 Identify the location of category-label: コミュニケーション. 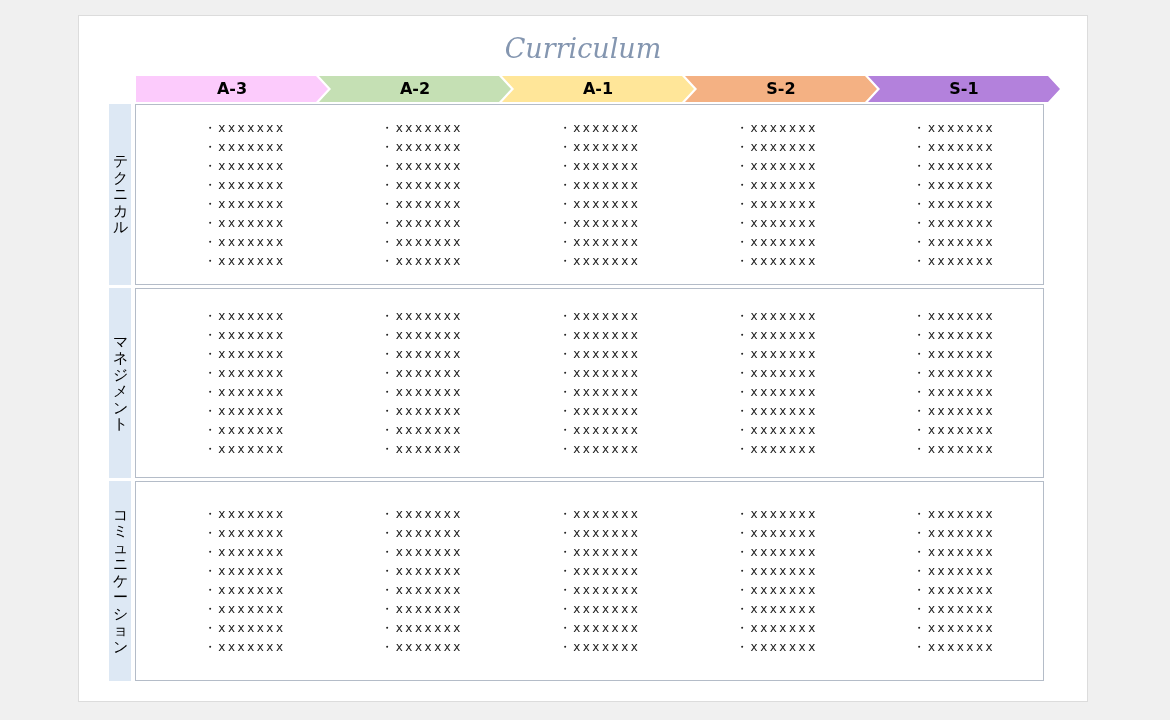
(120, 581).